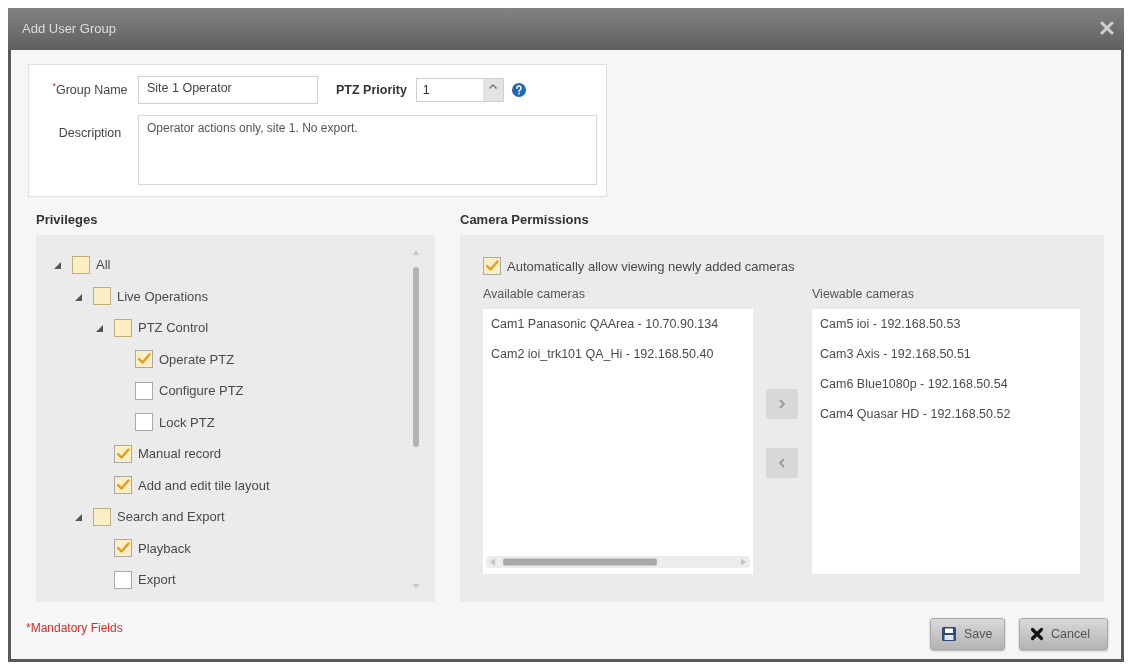  I want to click on privilege-label: Add and edit tile layout, so click(204, 485).